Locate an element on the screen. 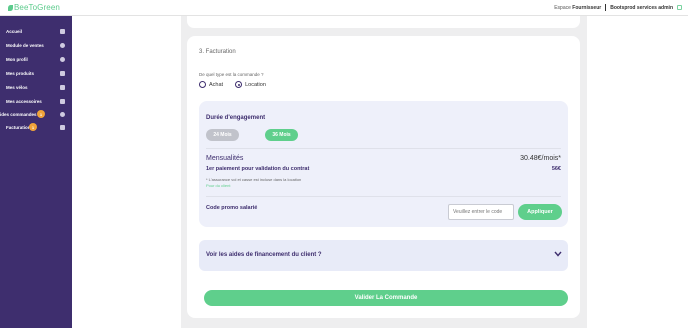 Image resolution: width=688 pixels, height=328 pixels. option-location: Location is located at coordinates (250, 84).